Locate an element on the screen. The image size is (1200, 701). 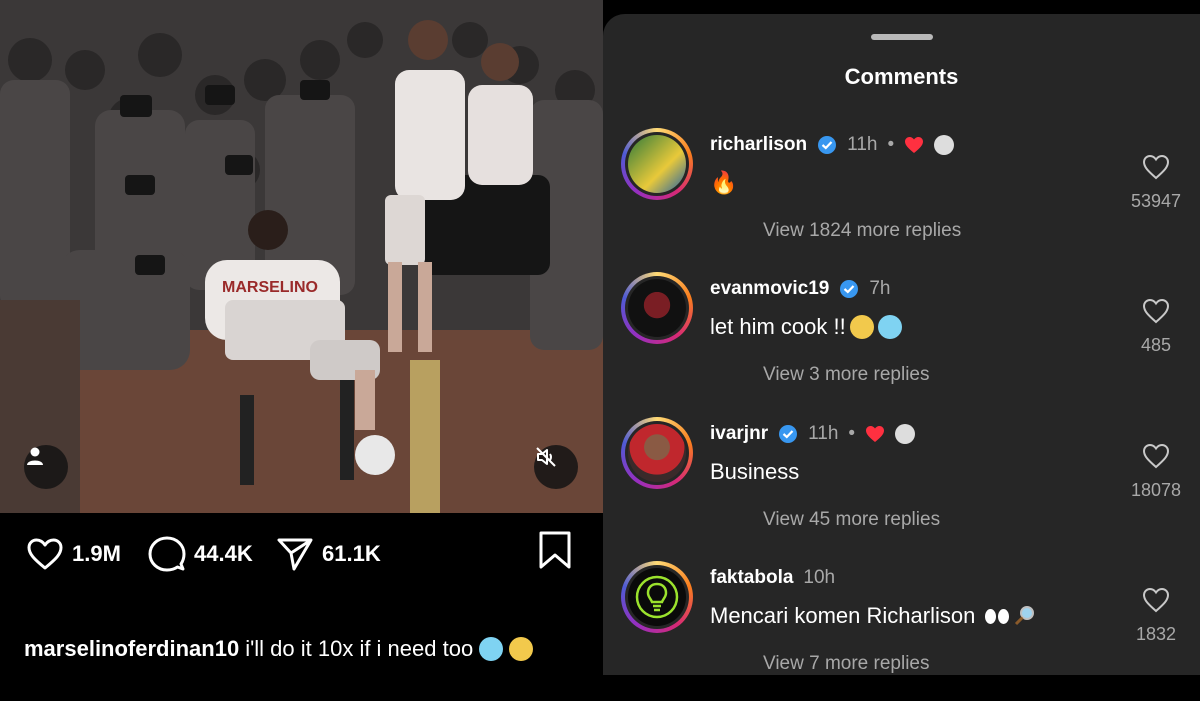
magnifying-glass-emoji-icon is located at coordinates (1025, 616).